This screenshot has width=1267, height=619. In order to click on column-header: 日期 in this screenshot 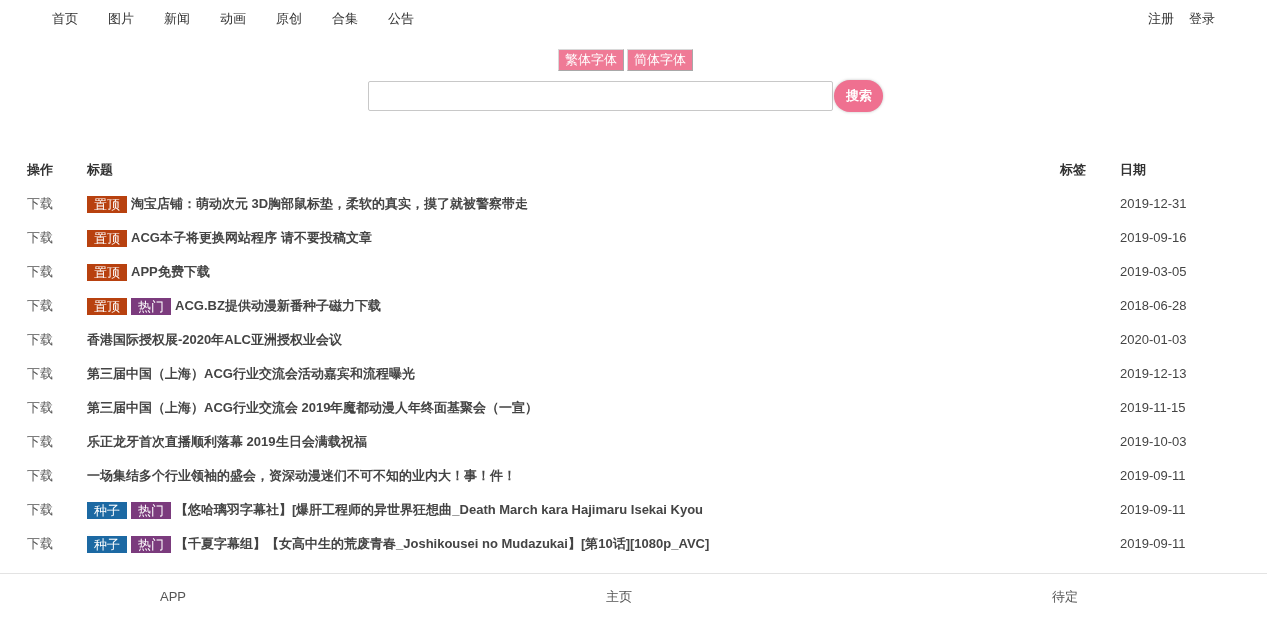, I will do `click(1133, 170)`.